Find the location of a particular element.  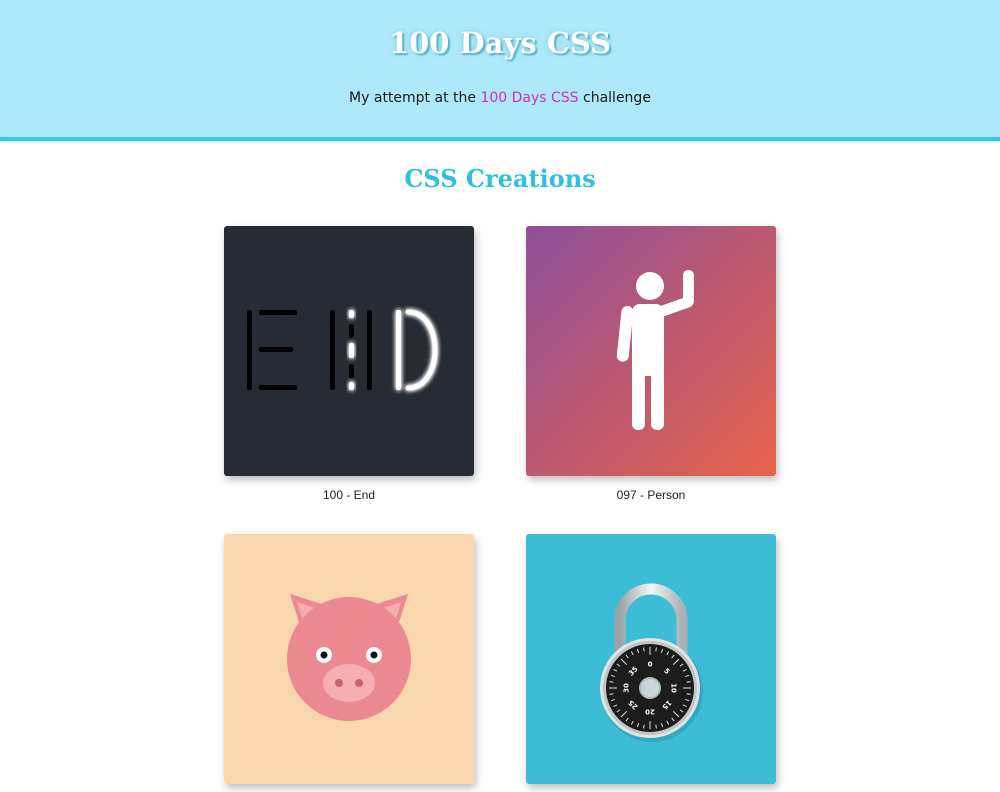

lock-illustration: 05101520253035 is located at coordinates (651, 659).